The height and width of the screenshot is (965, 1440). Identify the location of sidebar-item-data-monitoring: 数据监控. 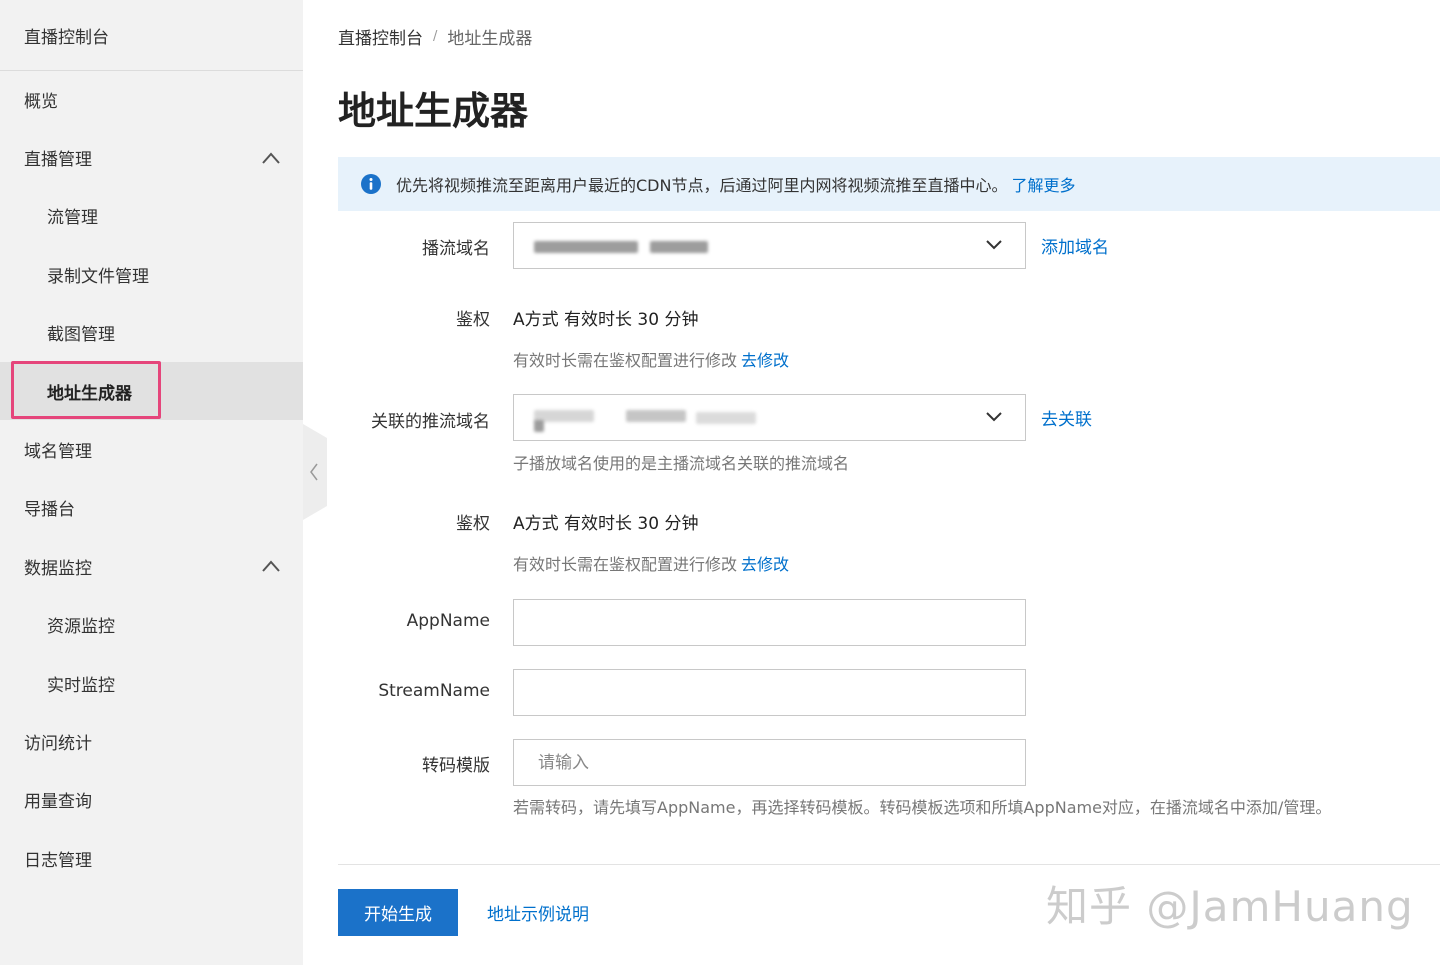
(151, 566).